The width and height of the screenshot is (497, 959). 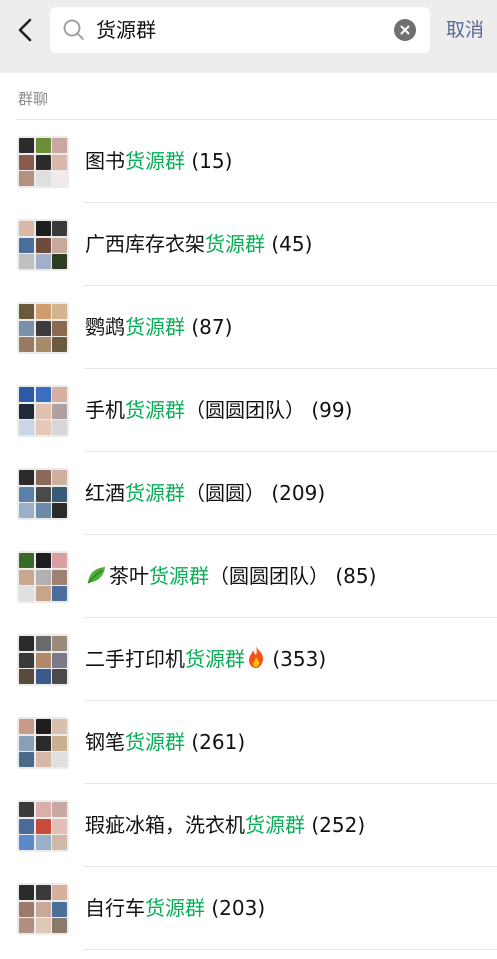 What do you see at coordinates (465, 30) in the screenshot?
I see `cancel-button: 取消` at bounding box center [465, 30].